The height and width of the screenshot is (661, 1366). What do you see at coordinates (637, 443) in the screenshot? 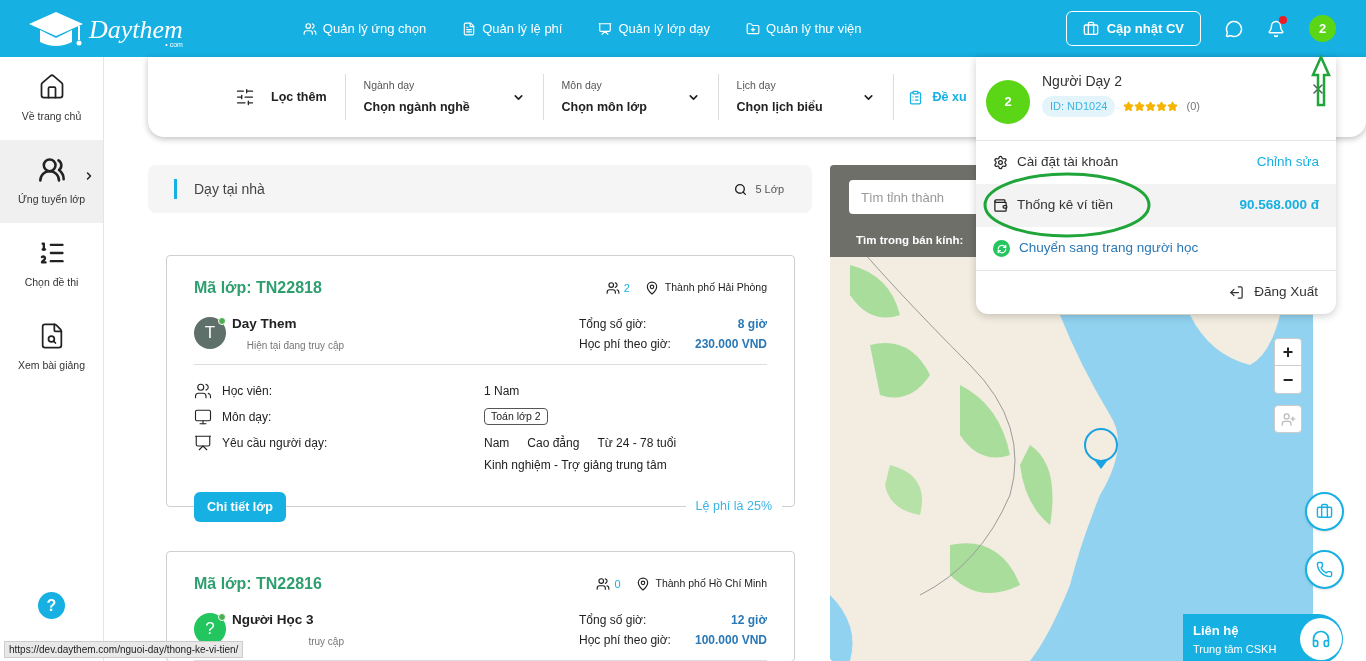
I see `detail-value: Từ 24 - 78 tuổi` at bounding box center [637, 443].